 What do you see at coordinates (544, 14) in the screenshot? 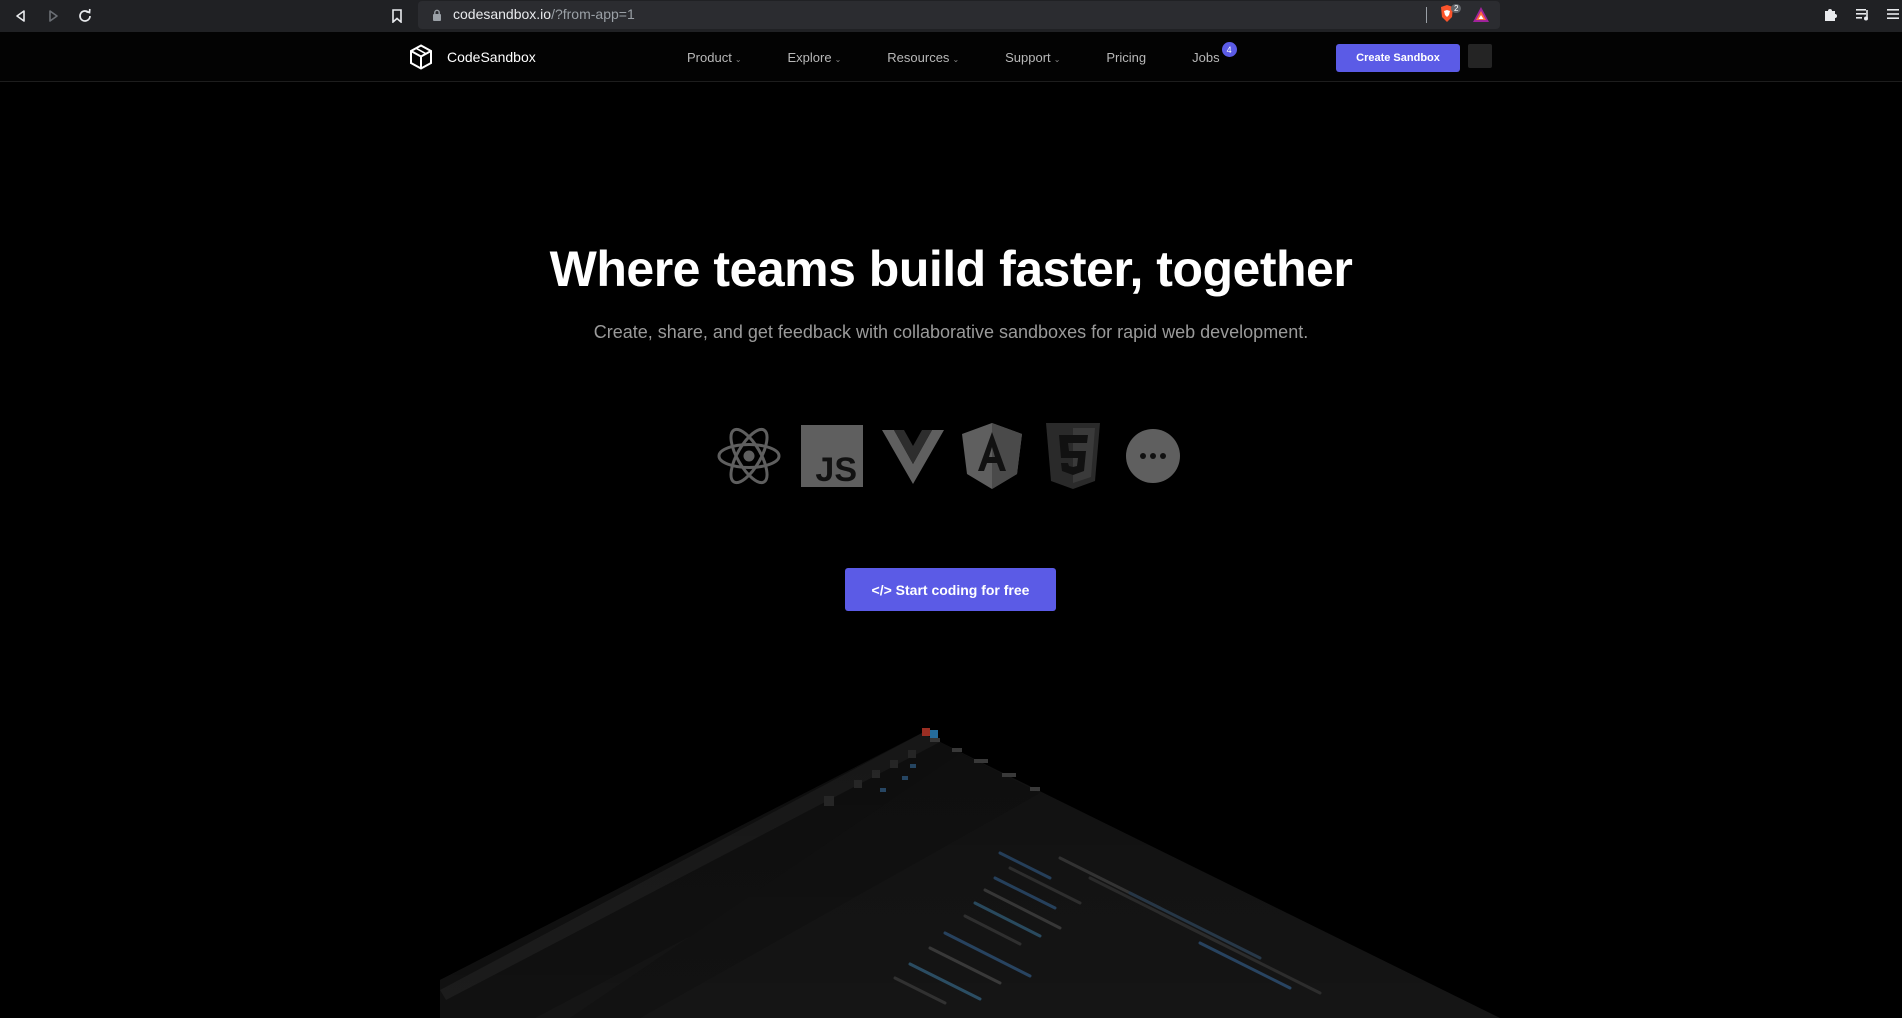
I see `url-text: codesandbox.io/?from-app=1` at bounding box center [544, 14].